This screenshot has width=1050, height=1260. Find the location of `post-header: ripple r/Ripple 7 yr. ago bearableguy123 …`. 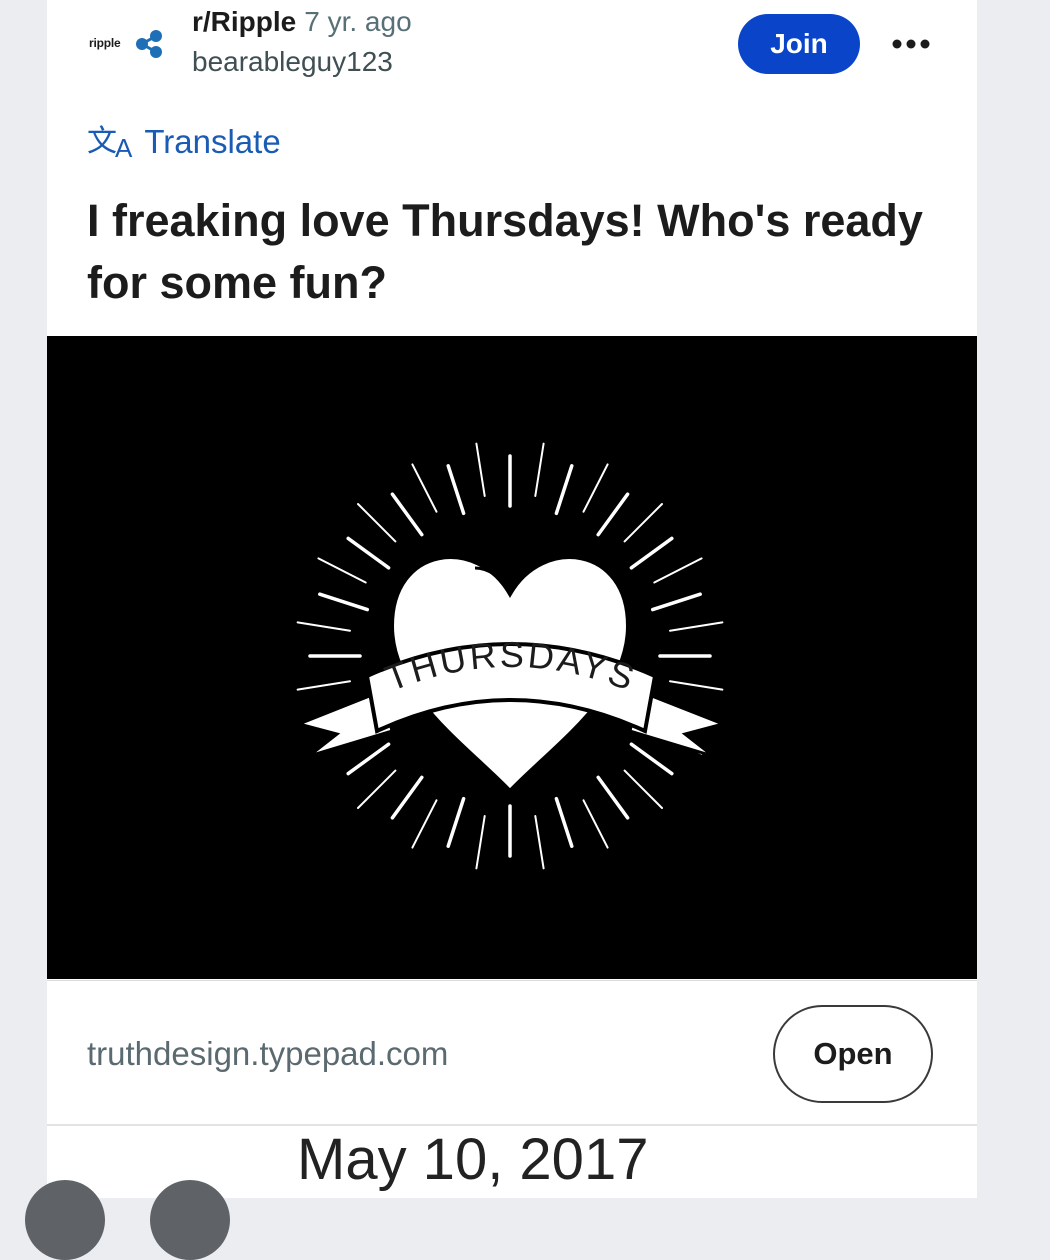

post-header: ripple r/Ripple 7 yr. ago bearableguy123 … is located at coordinates (512, 55).